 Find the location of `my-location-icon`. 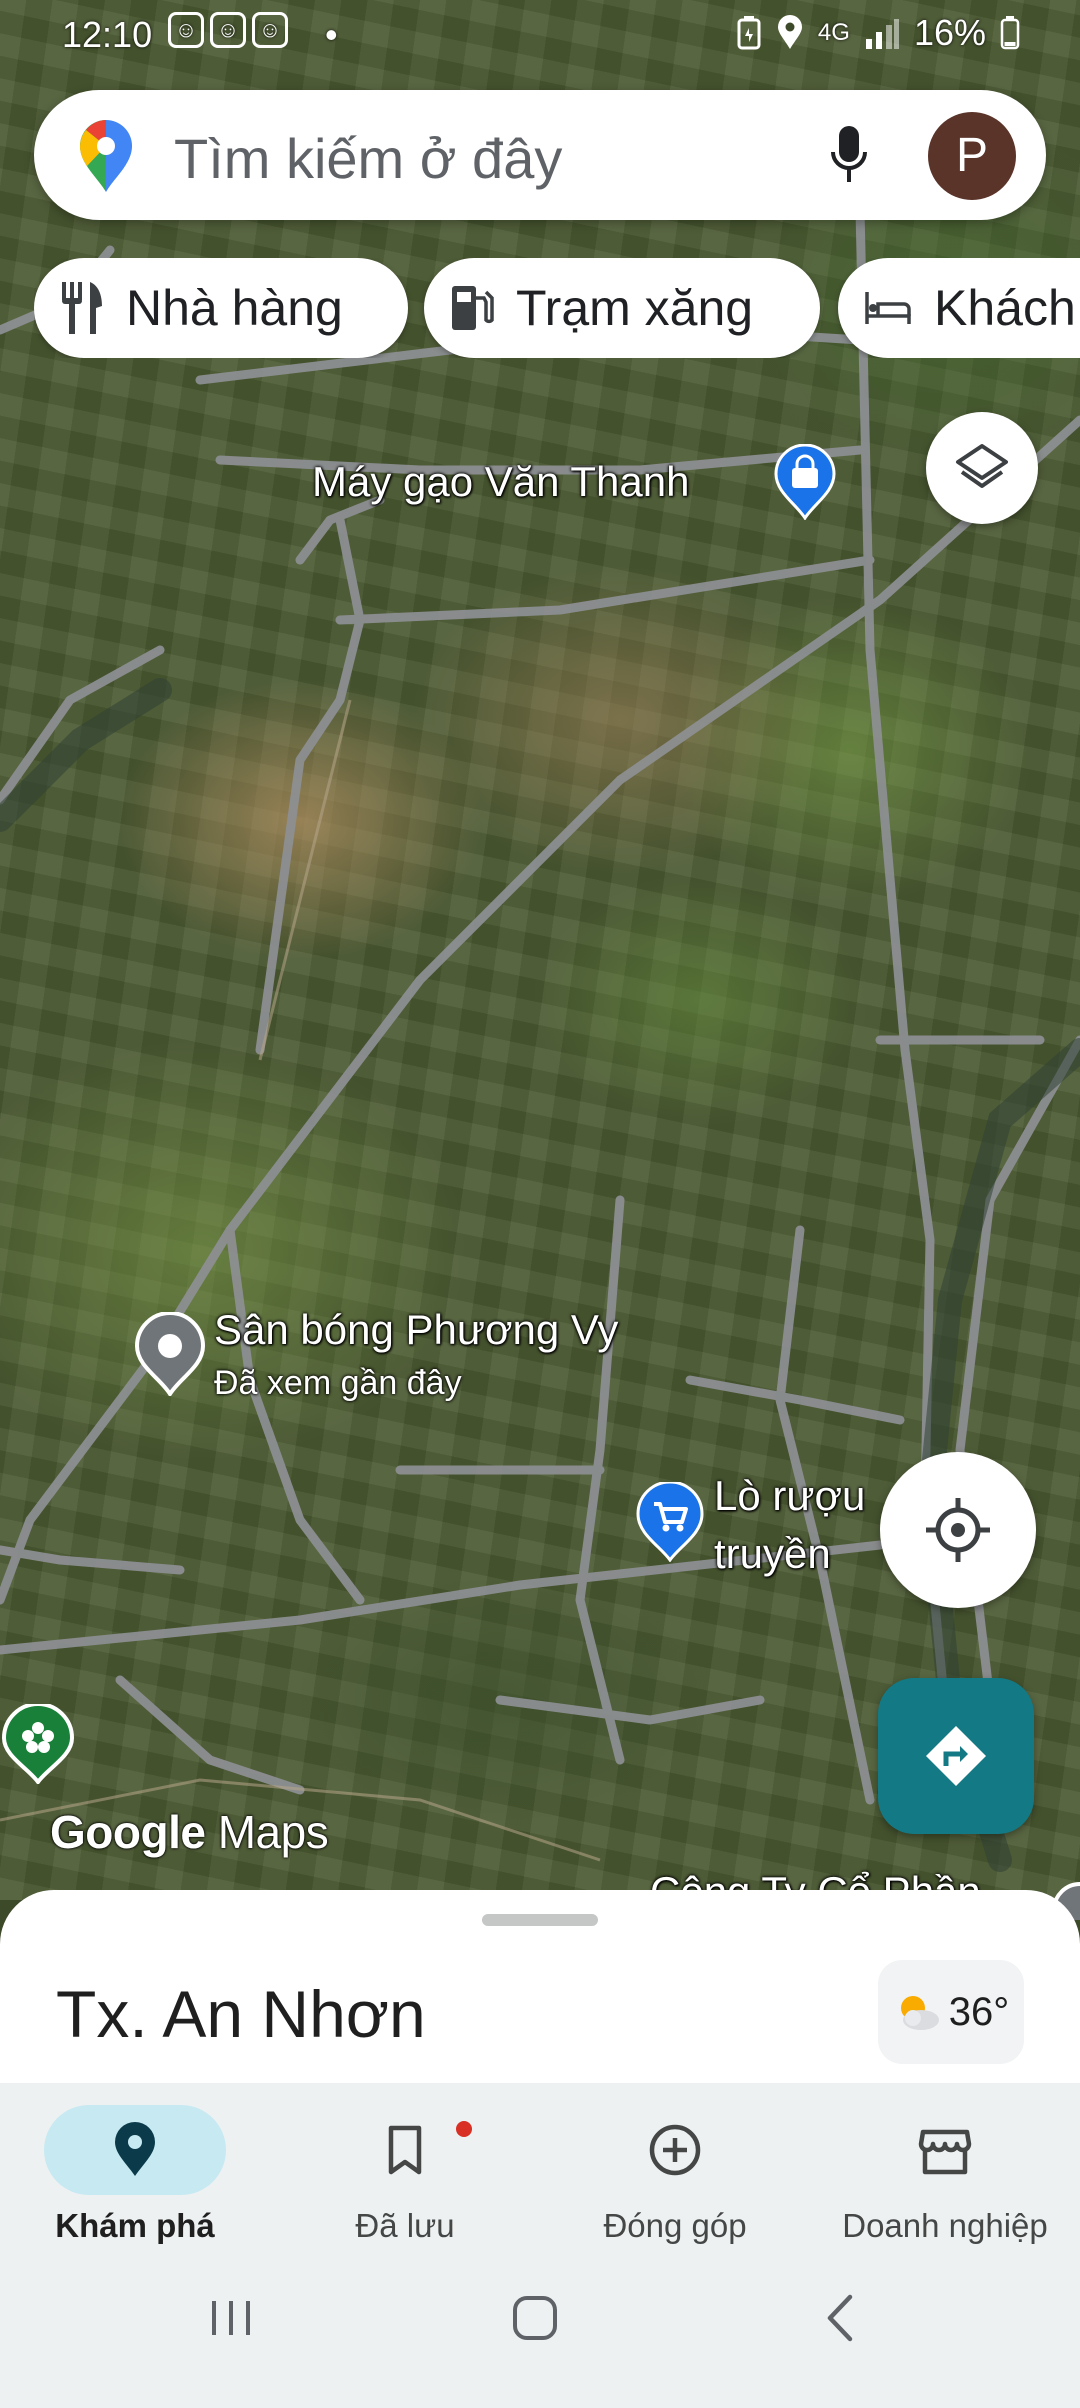

my-location-icon is located at coordinates (958, 1530).